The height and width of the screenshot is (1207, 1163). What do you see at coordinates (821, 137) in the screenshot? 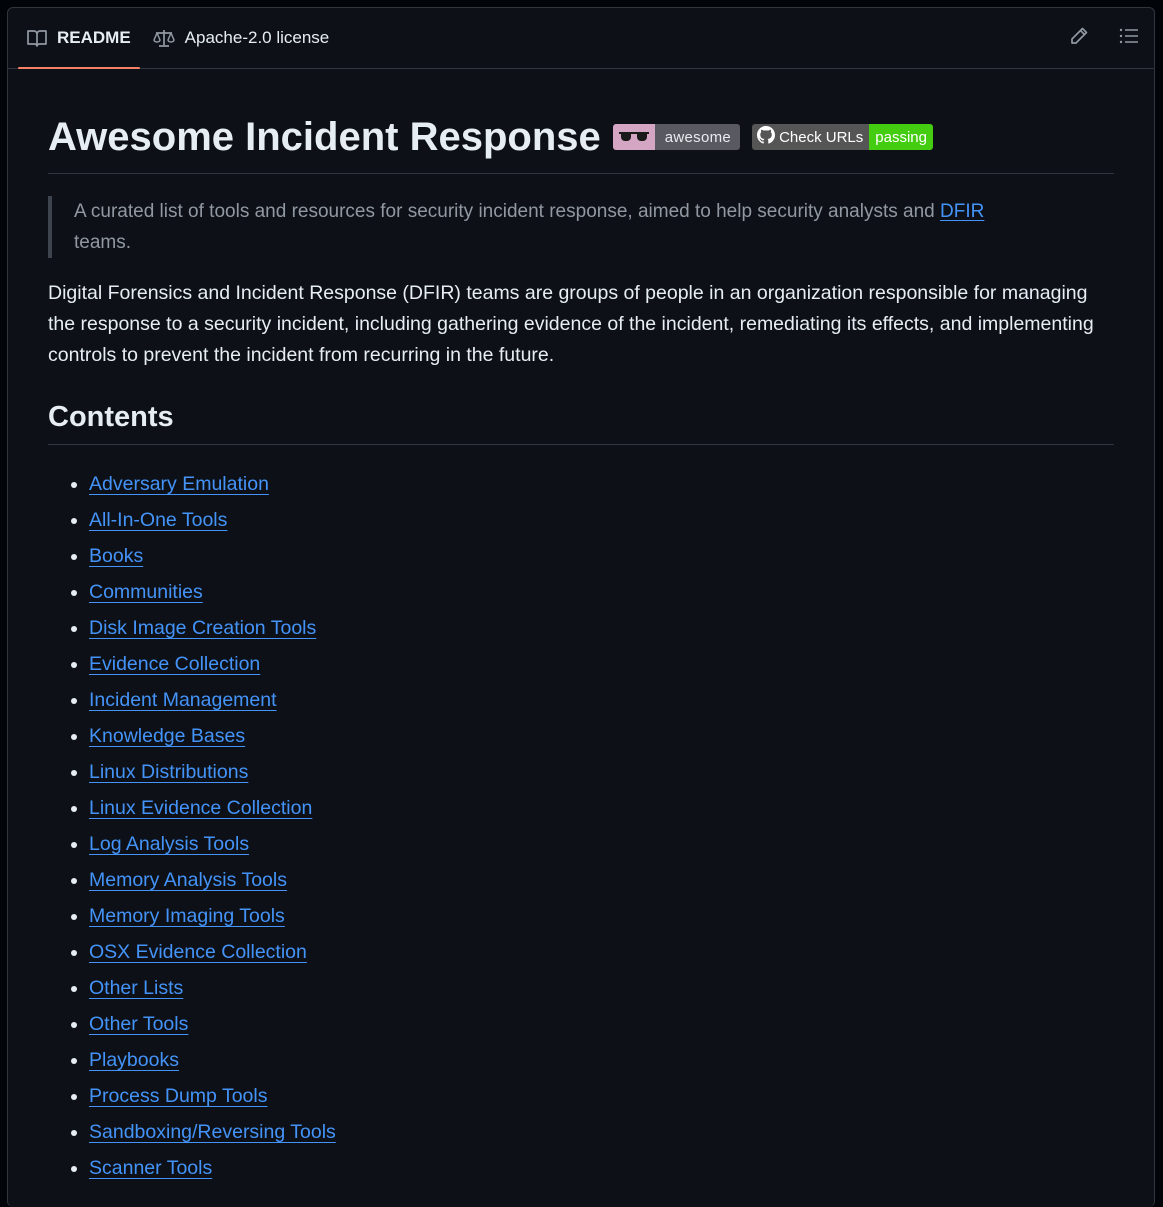
I see `check-urls-badge-label: Check URLs` at bounding box center [821, 137].